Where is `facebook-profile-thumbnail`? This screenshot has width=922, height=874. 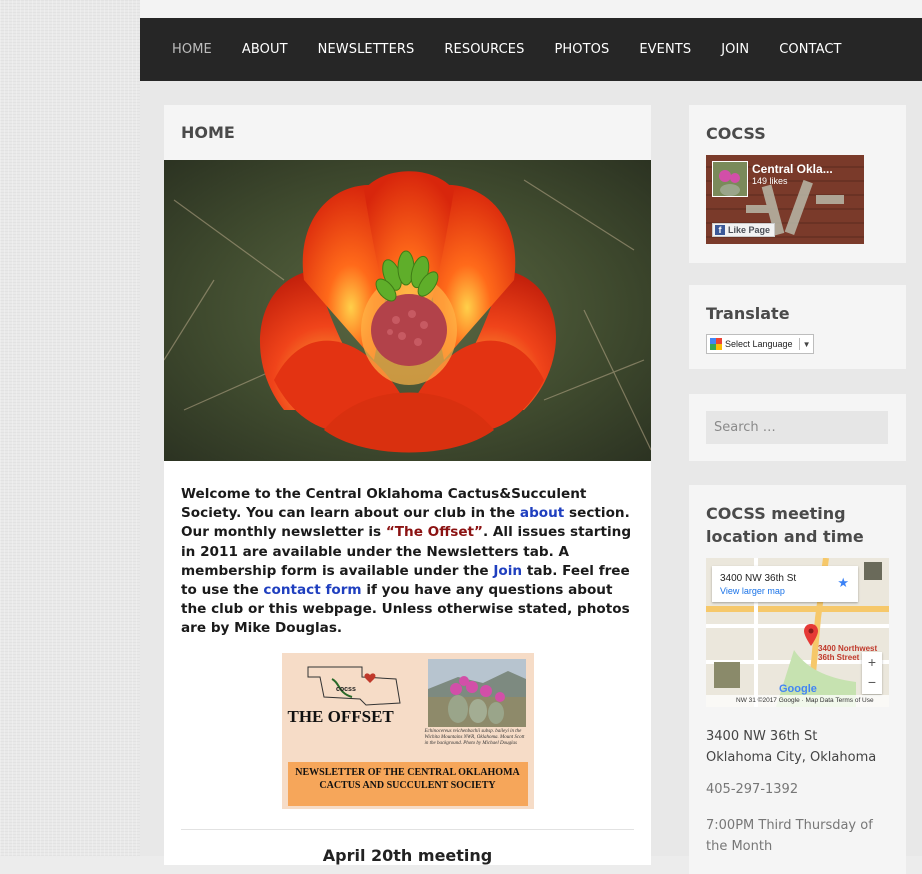 facebook-profile-thumbnail is located at coordinates (730, 179).